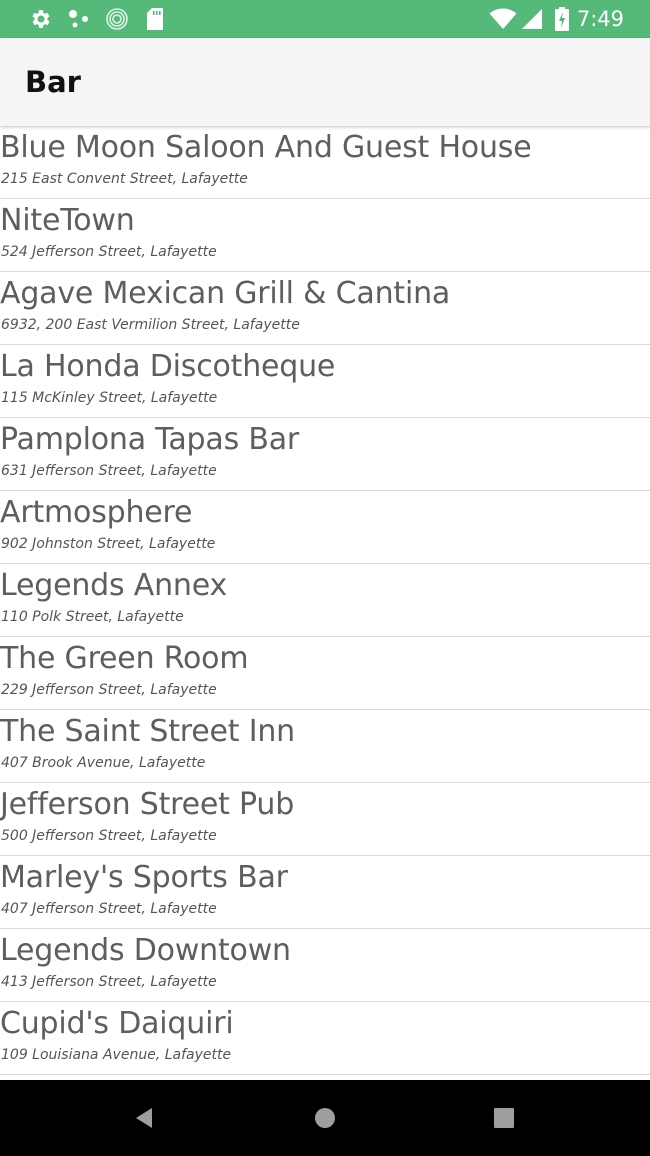 This screenshot has height=1156, width=650. What do you see at coordinates (225, 293) in the screenshot?
I see `venue-name: Agave Mexican Grill & Cantina` at bounding box center [225, 293].